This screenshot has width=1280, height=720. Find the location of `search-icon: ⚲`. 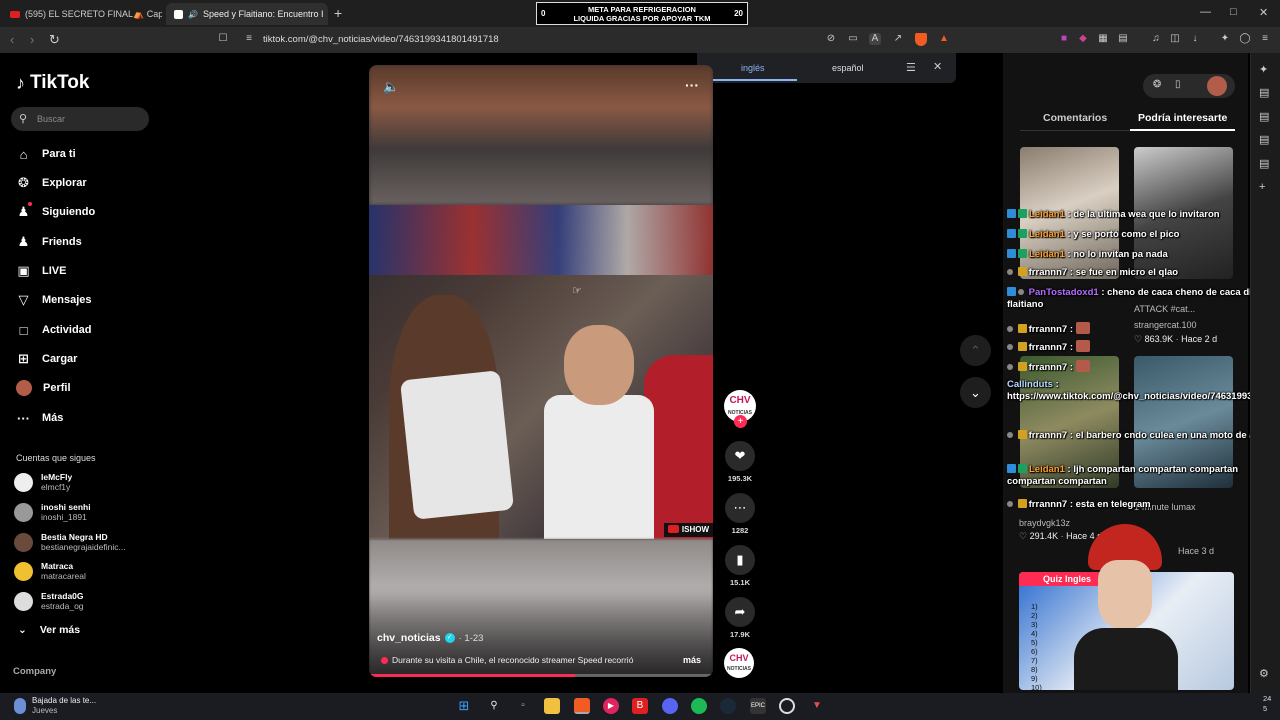

search-icon: ⚲ is located at coordinates (494, 706).